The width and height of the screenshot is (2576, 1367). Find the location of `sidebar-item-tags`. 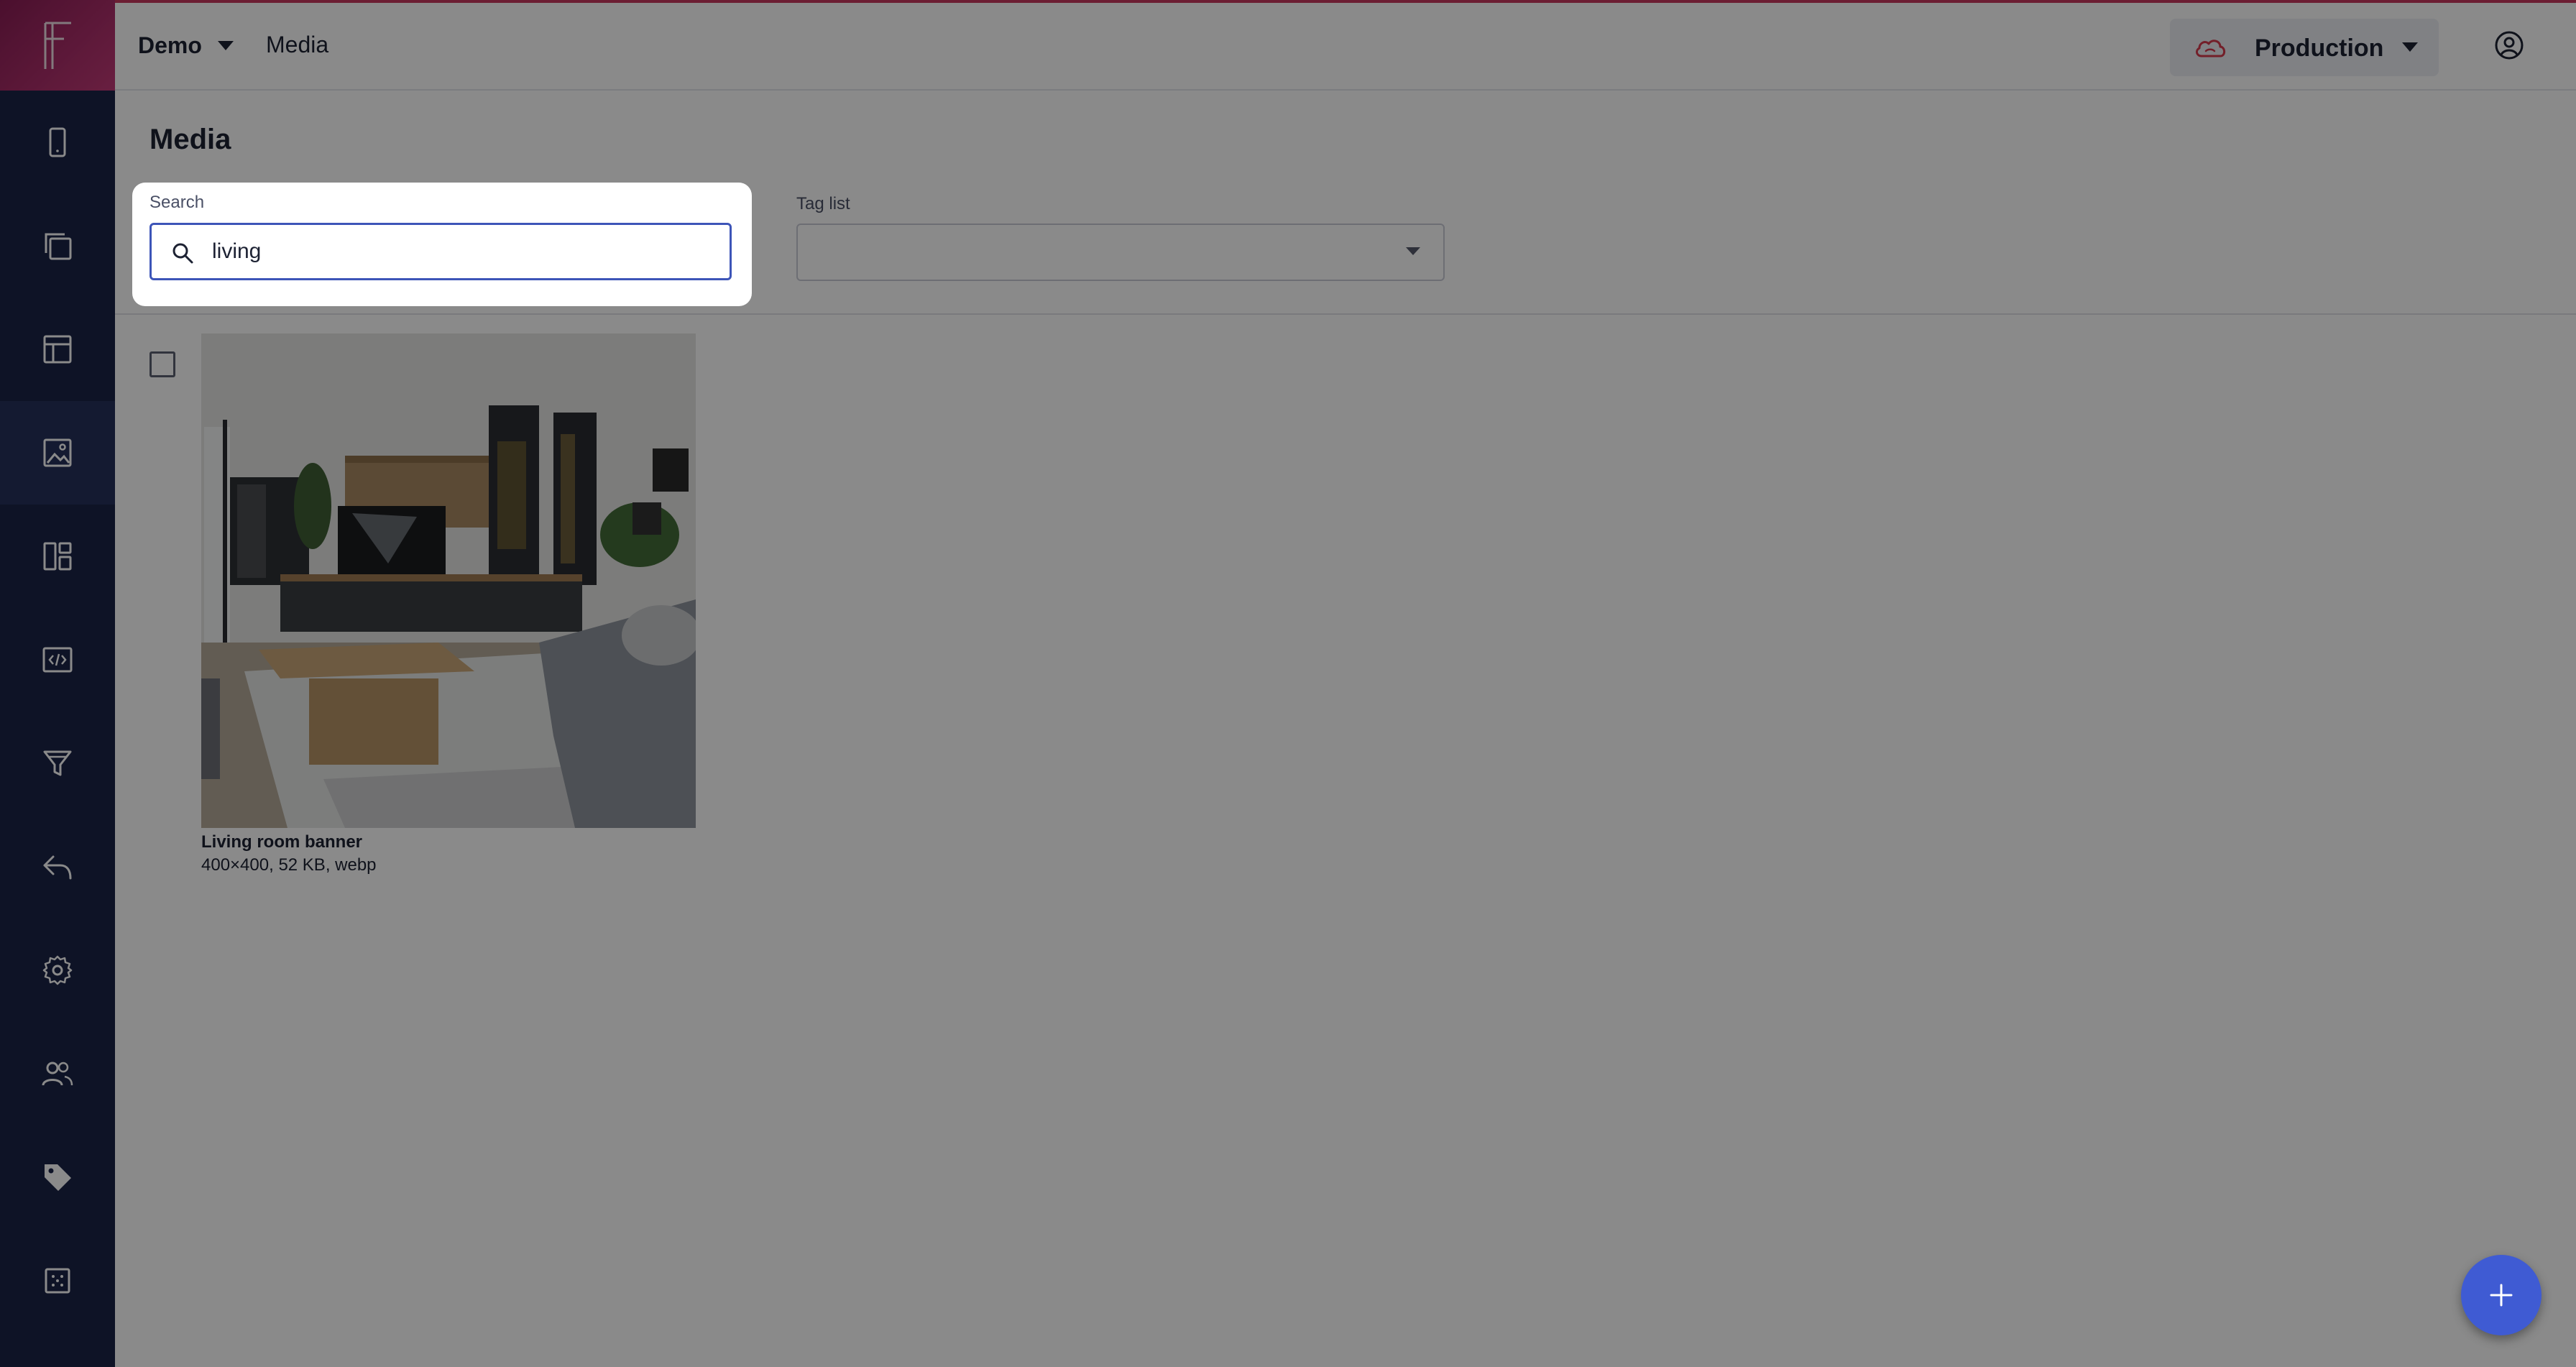

sidebar-item-tags is located at coordinates (57, 1177).